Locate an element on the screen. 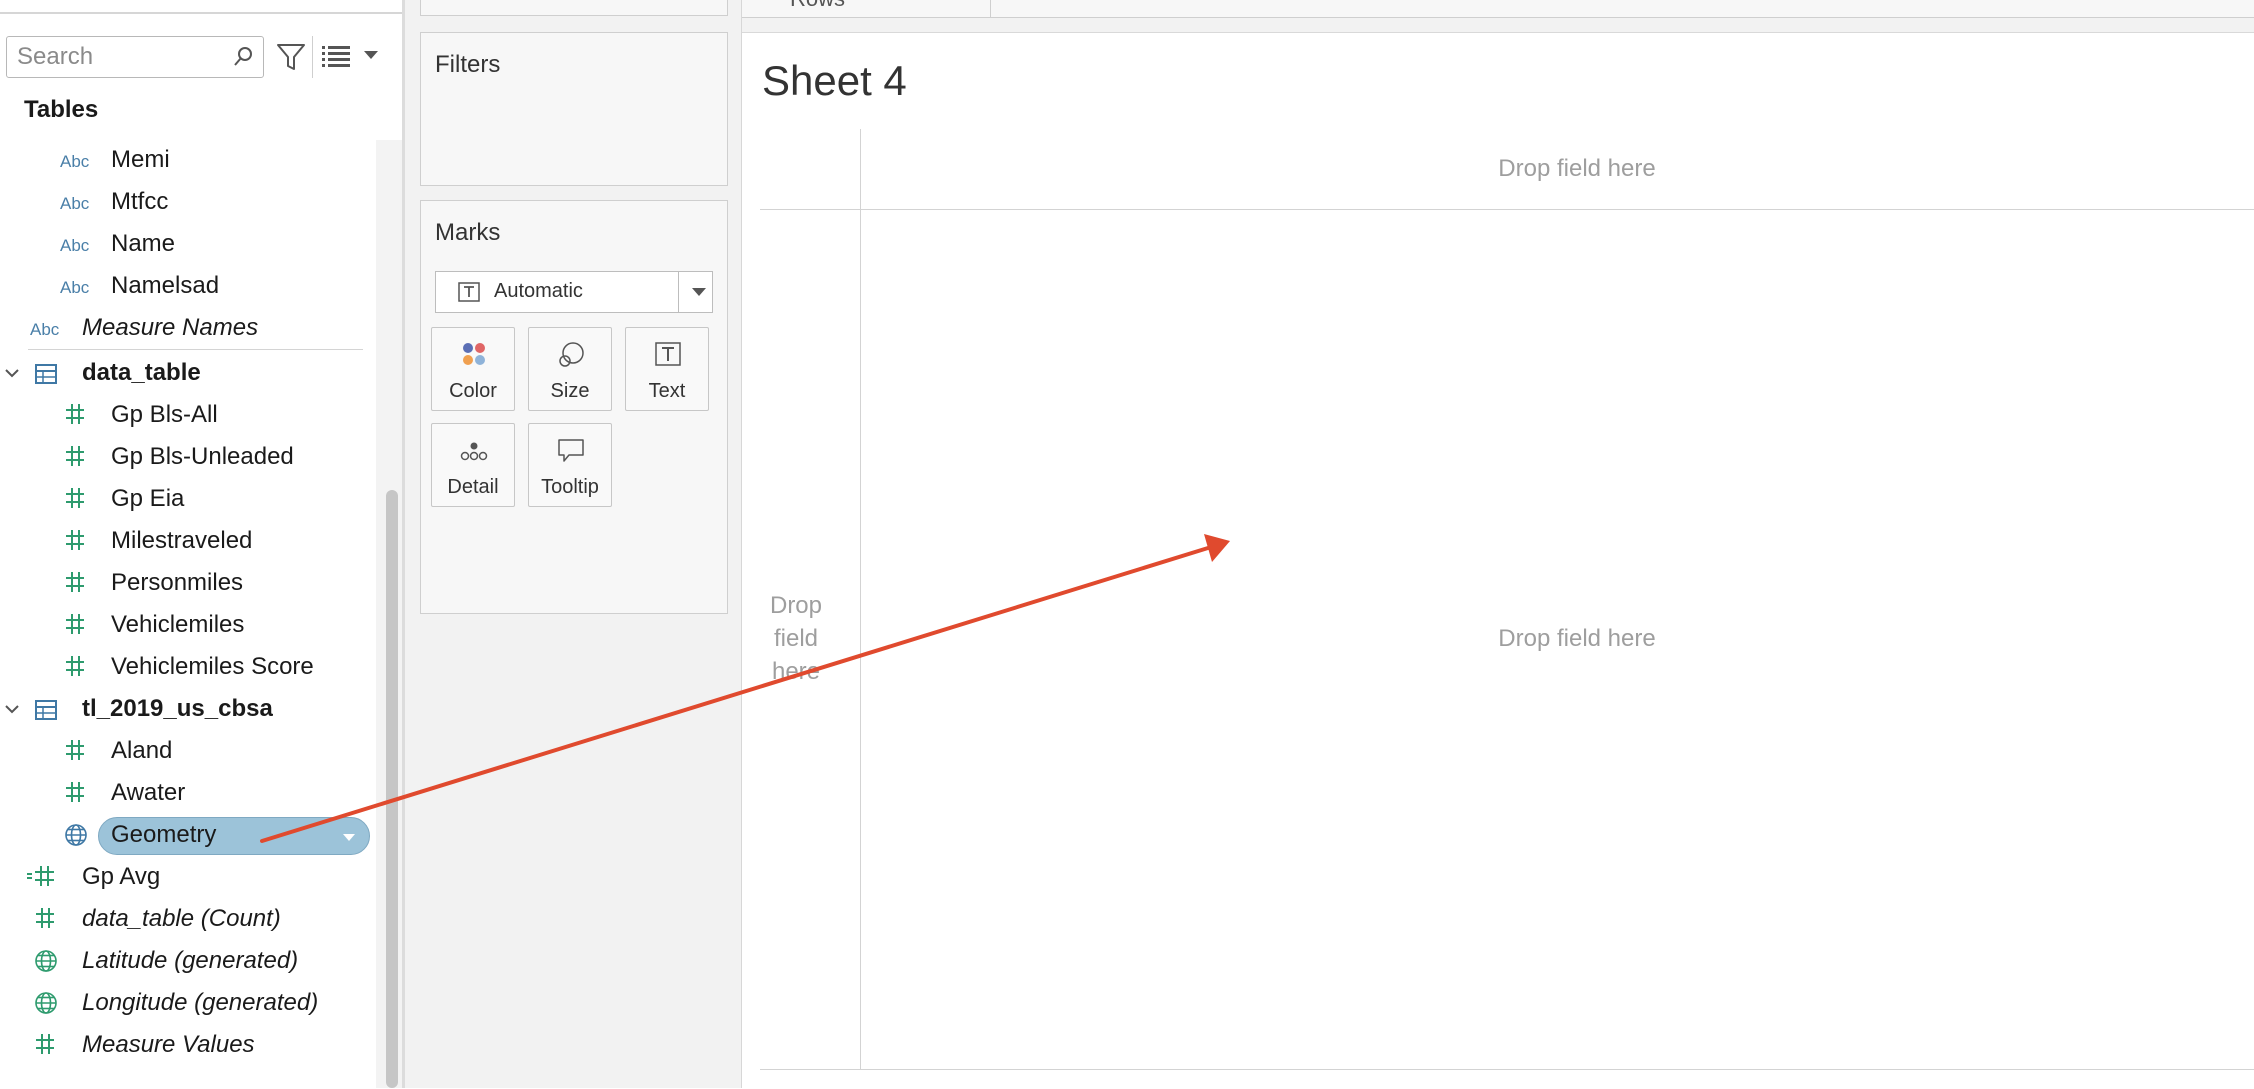 The height and width of the screenshot is (1089, 2254). rows-drop-zone: Drop field here is located at coordinates (796, 638).